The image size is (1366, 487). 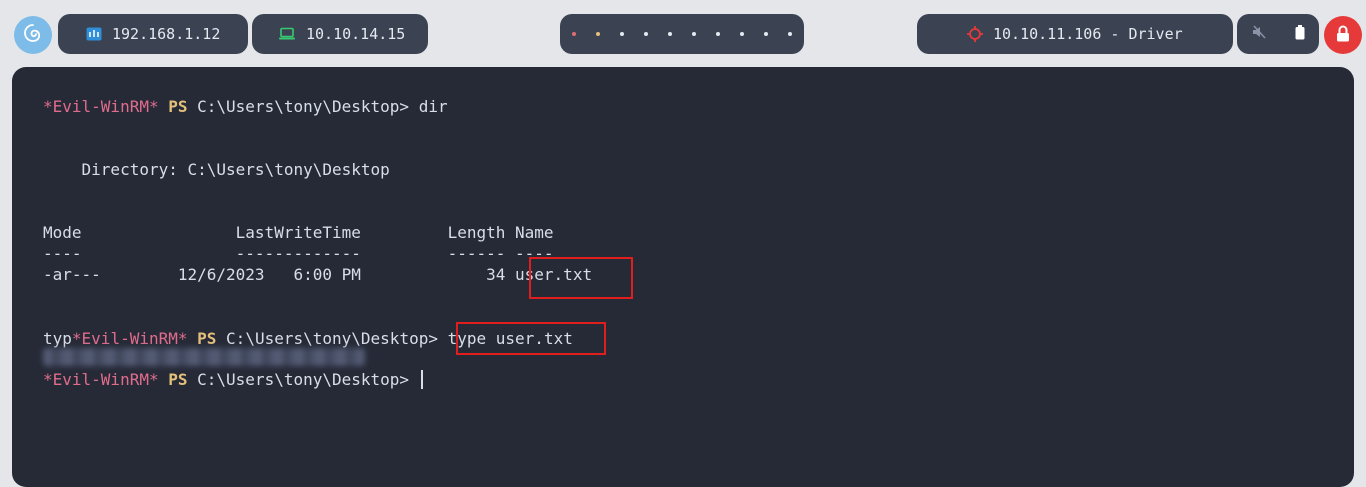 I want to click on highlight-box-type-command, so click(x=531, y=338).